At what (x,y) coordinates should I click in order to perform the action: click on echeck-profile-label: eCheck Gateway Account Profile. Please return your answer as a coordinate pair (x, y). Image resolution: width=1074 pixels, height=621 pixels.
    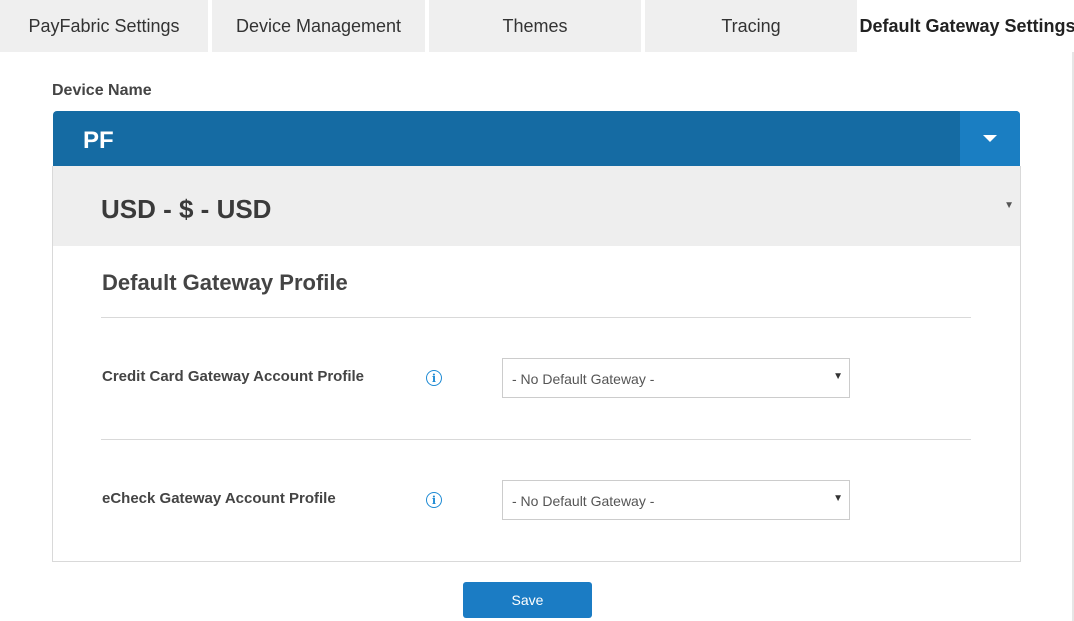
    Looking at the image, I should click on (219, 498).